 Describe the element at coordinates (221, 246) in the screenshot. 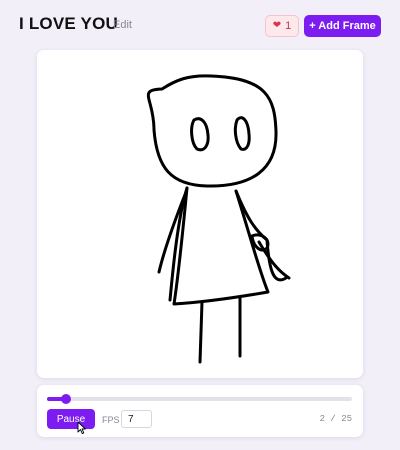

I see `dress-stroke` at that location.